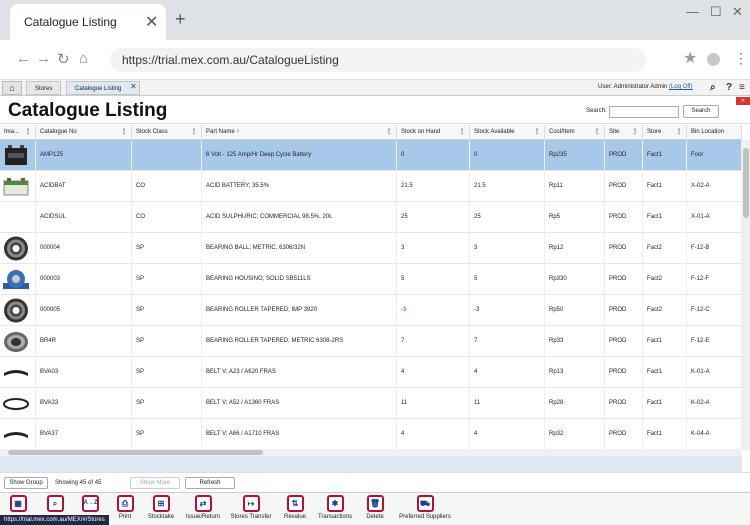  I want to click on cell-catalogue-no: 000005, so click(84, 310).